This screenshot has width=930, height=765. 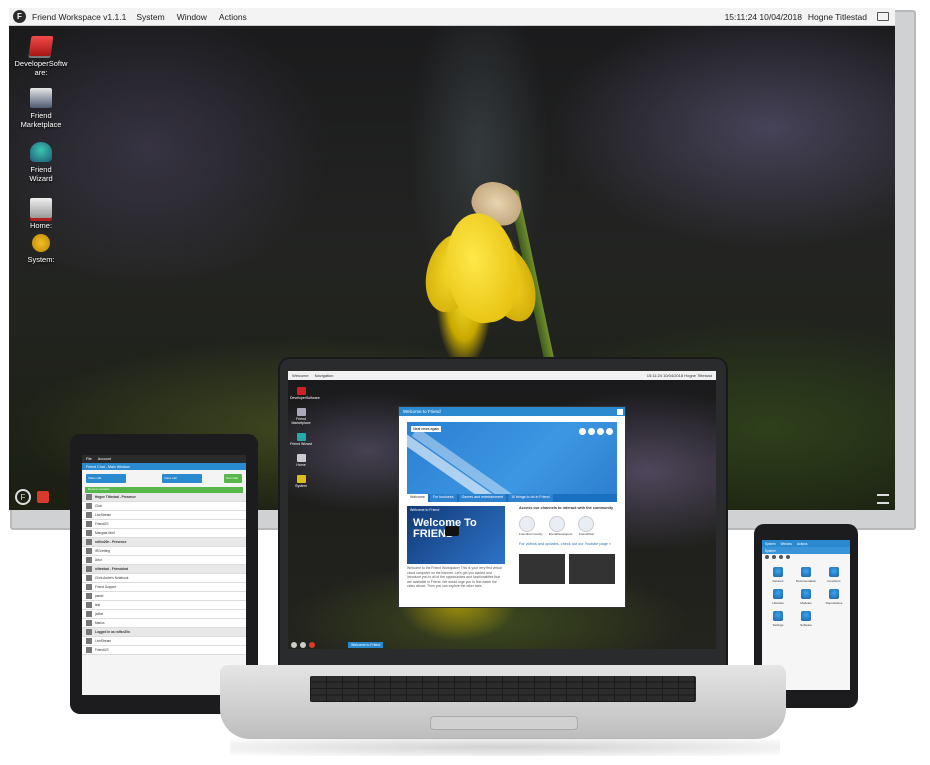 I want to click on contact-label: jxdkel, so click(x=99, y=614).